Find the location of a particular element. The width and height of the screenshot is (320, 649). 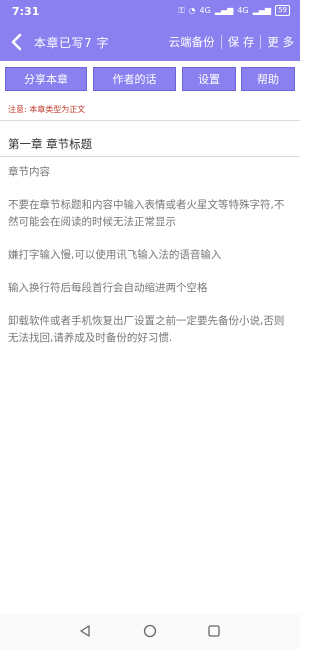

chapter-title-input: 第一章 章节标题 is located at coordinates (50, 144).